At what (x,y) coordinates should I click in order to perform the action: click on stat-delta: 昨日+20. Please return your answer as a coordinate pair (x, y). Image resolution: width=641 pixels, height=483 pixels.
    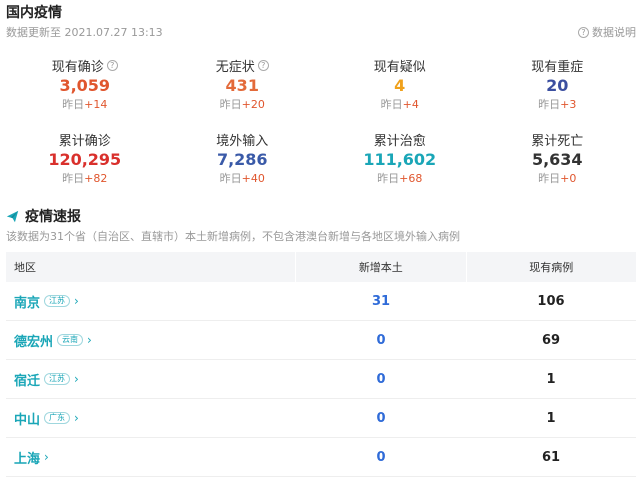
    Looking at the image, I should click on (243, 105).